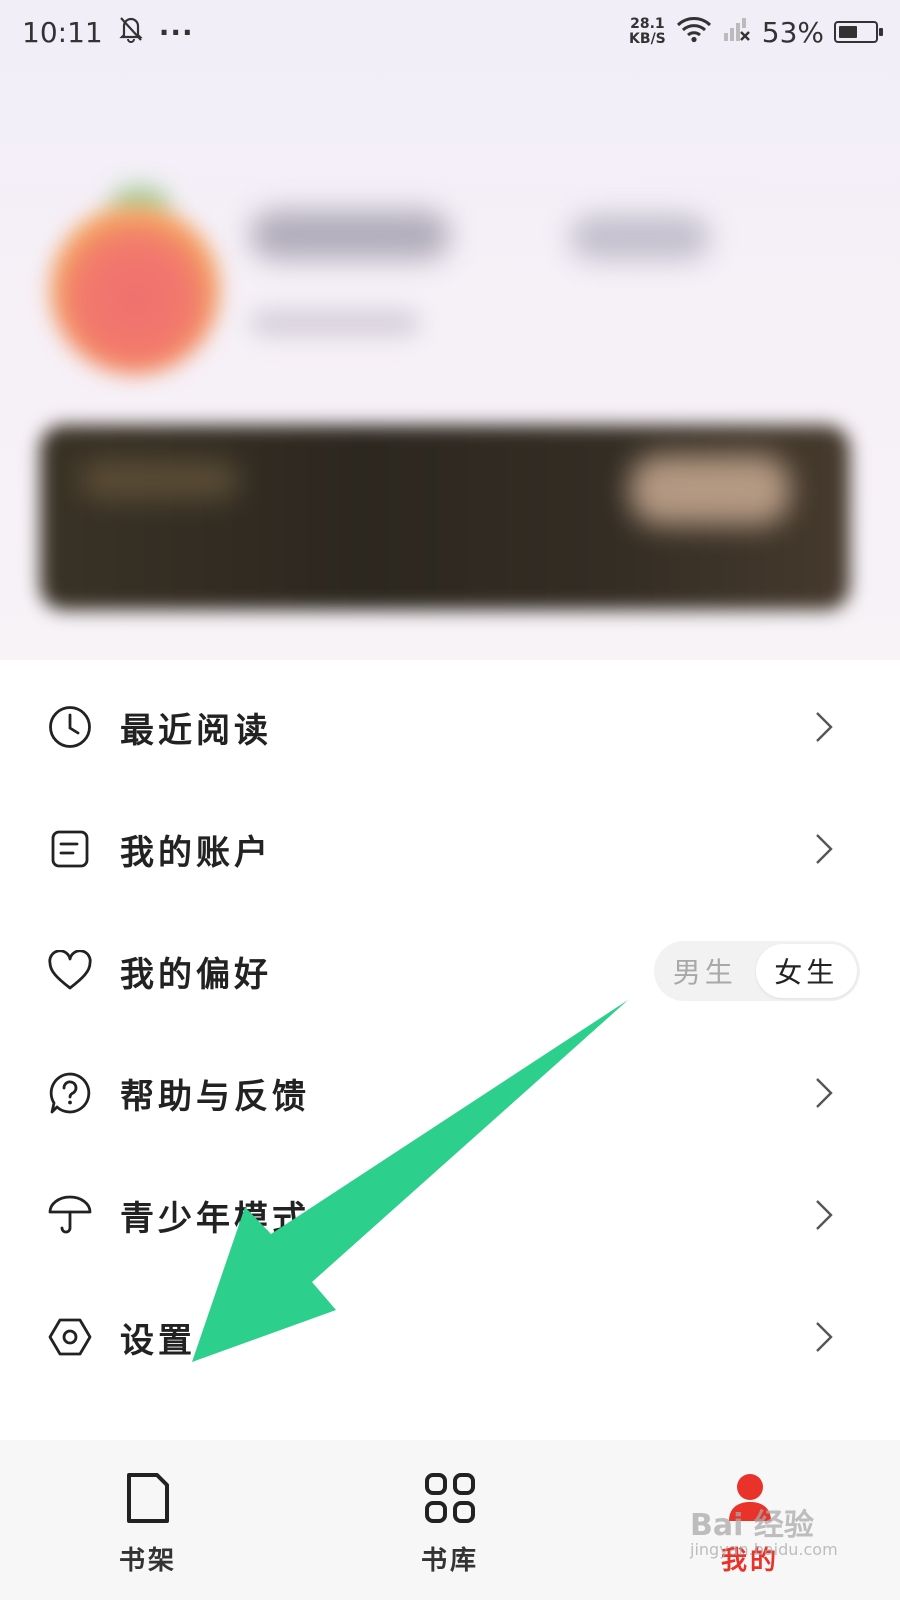 The image size is (900, 1600). What do you see at coordinates (694, 32) in the screenshot?
I see `wifi-icon` at bounding box center [694, 32].